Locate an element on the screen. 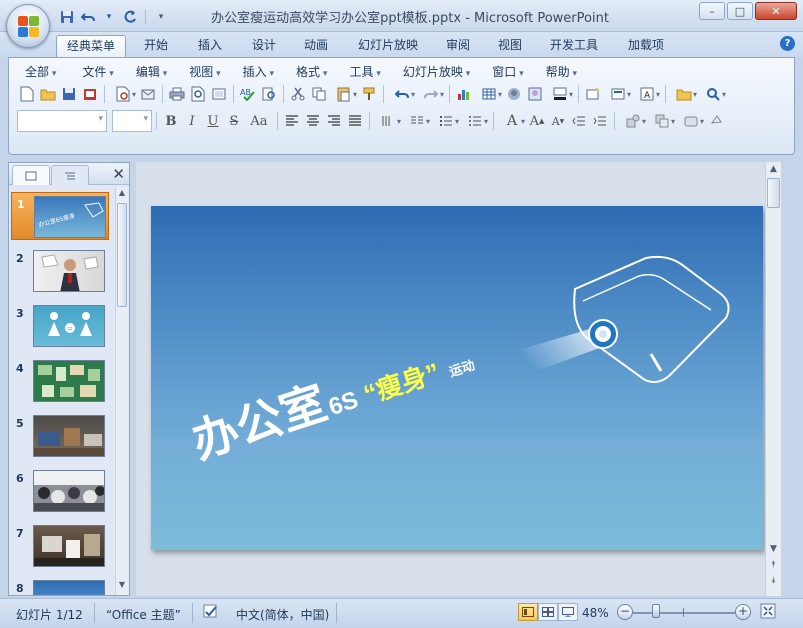  print-preview-dropdown-icon is located at coordinates (123, 94).